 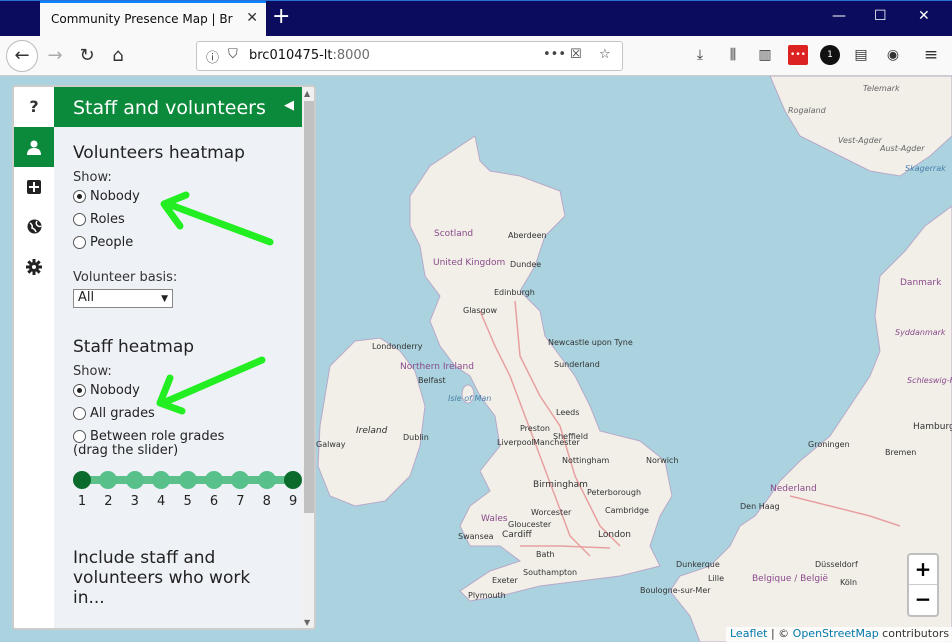 What do you see at coordinates (187, 390) in the screenshot?
I see `staff-option-nobody: Nobody` at bounding box center [187, 390].